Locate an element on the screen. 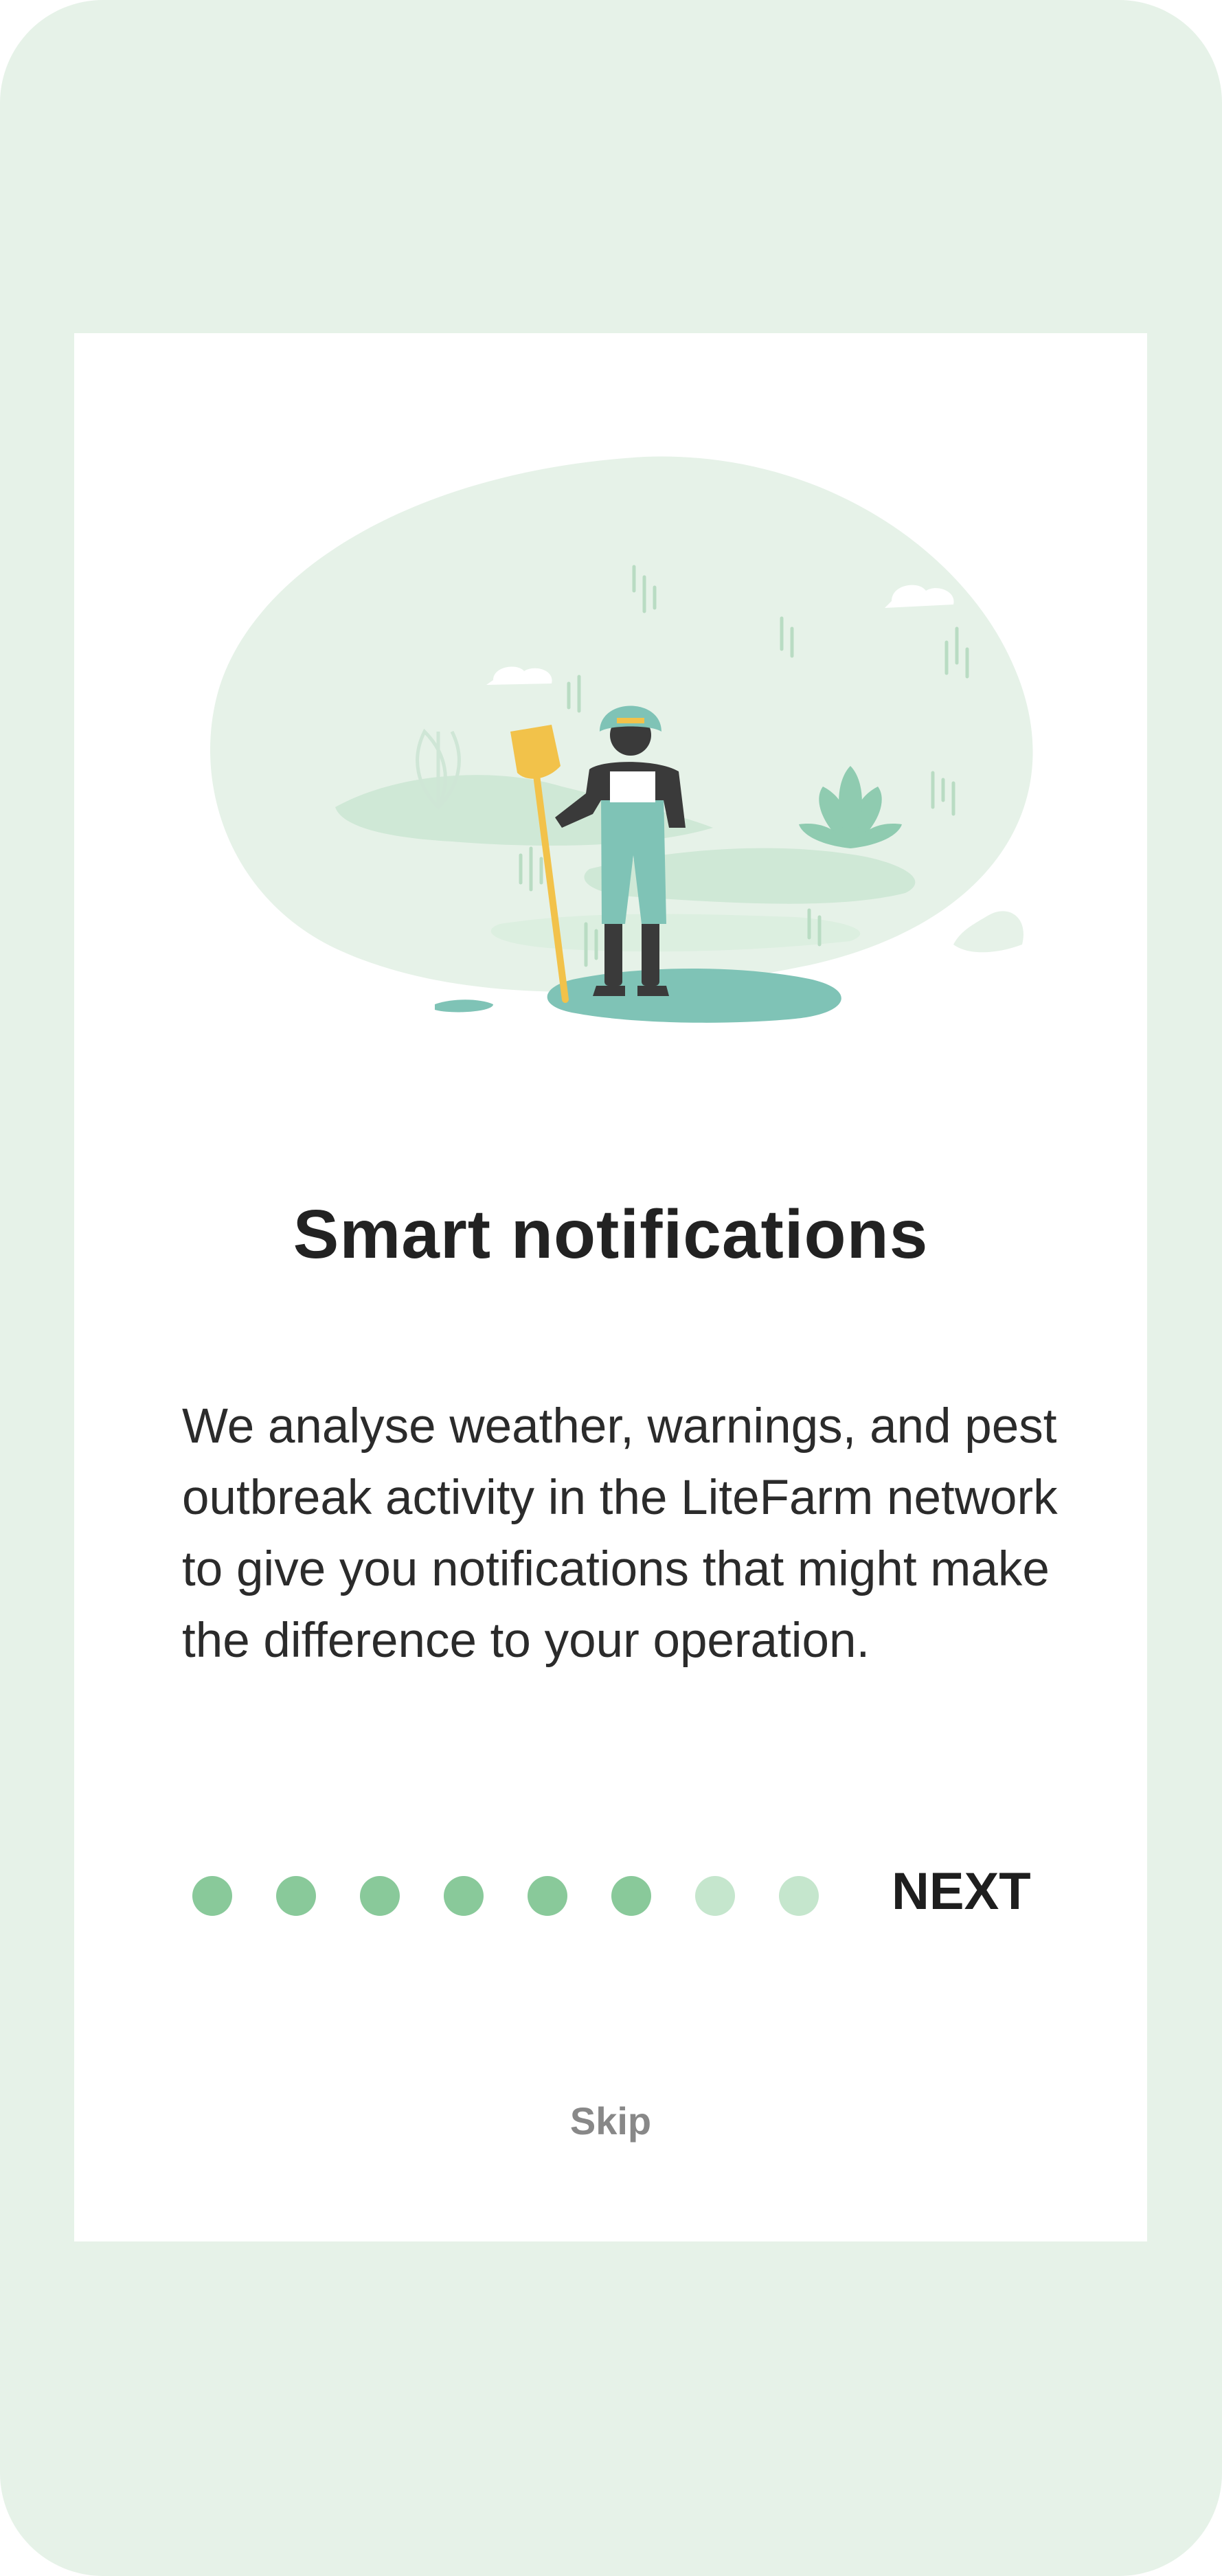  skip-link: Skip is located at coordinates (611, 2121).